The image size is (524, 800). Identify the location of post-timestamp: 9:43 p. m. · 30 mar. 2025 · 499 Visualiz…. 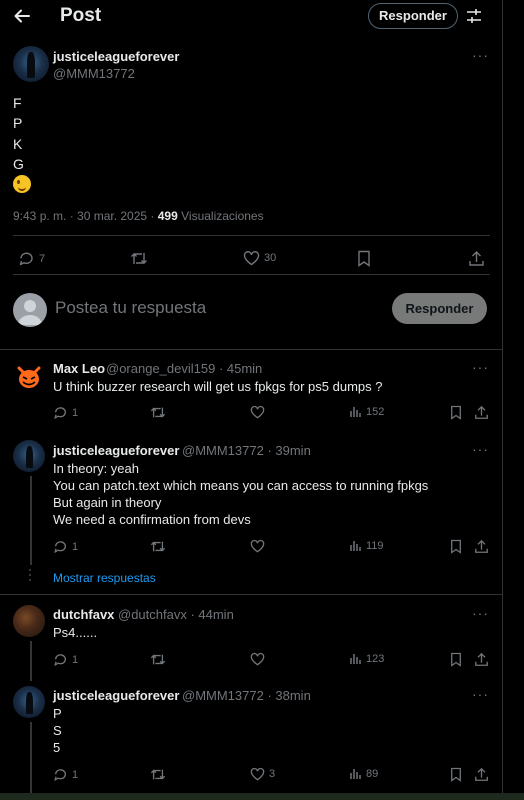
(138, 216).